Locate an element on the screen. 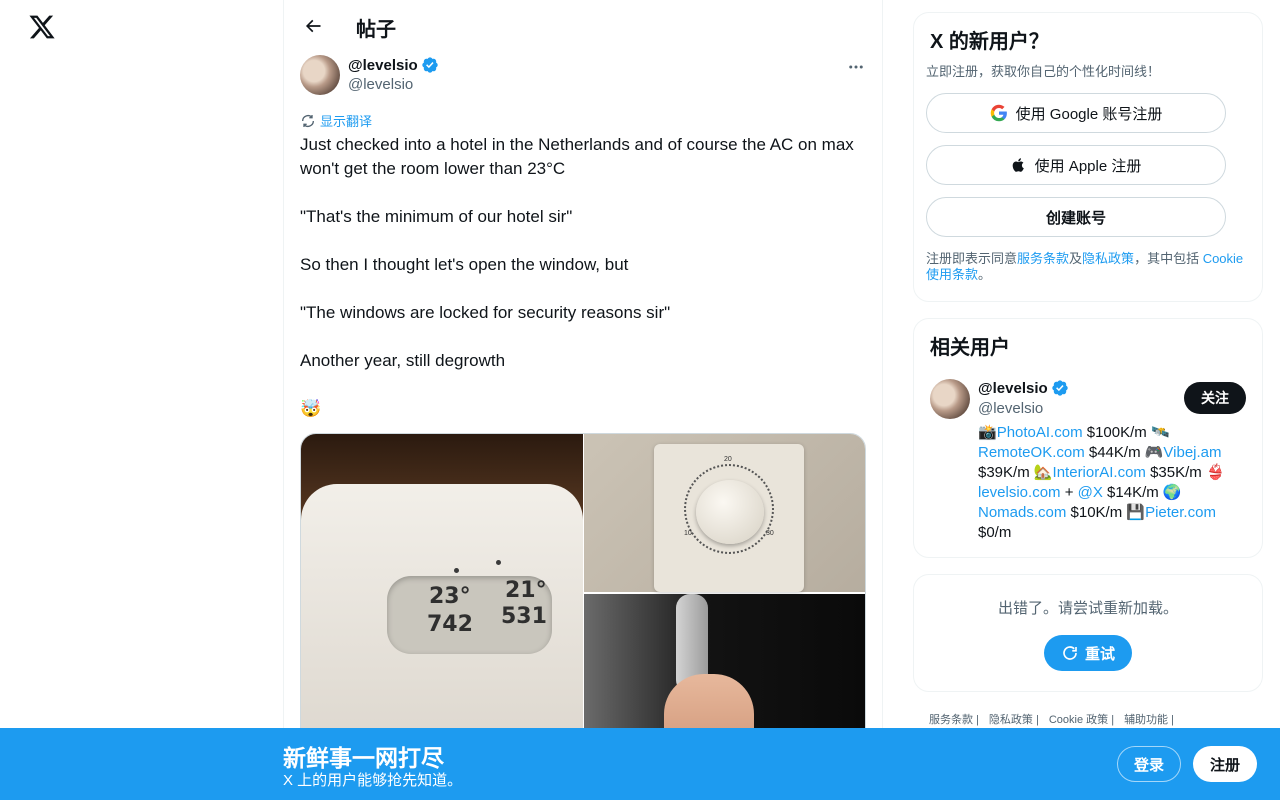 The width and height of the screenshot is (1280, 800). related-display-name: @levelsio is located at coordinates (1013, 388).